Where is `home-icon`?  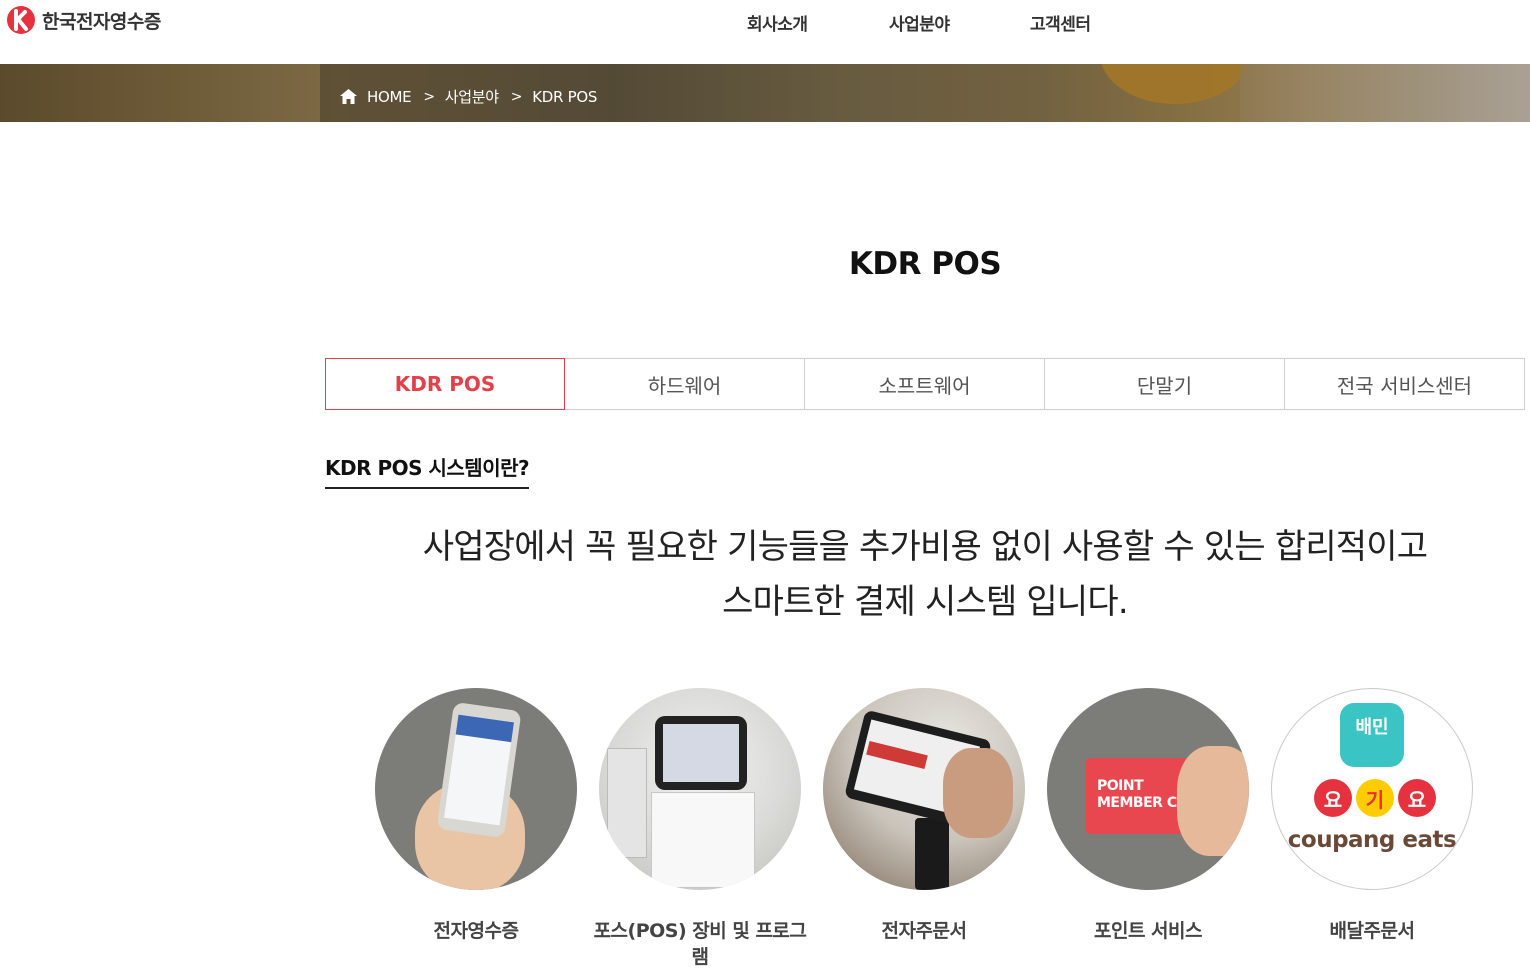 home-icon is located at coordinates (348, 96).